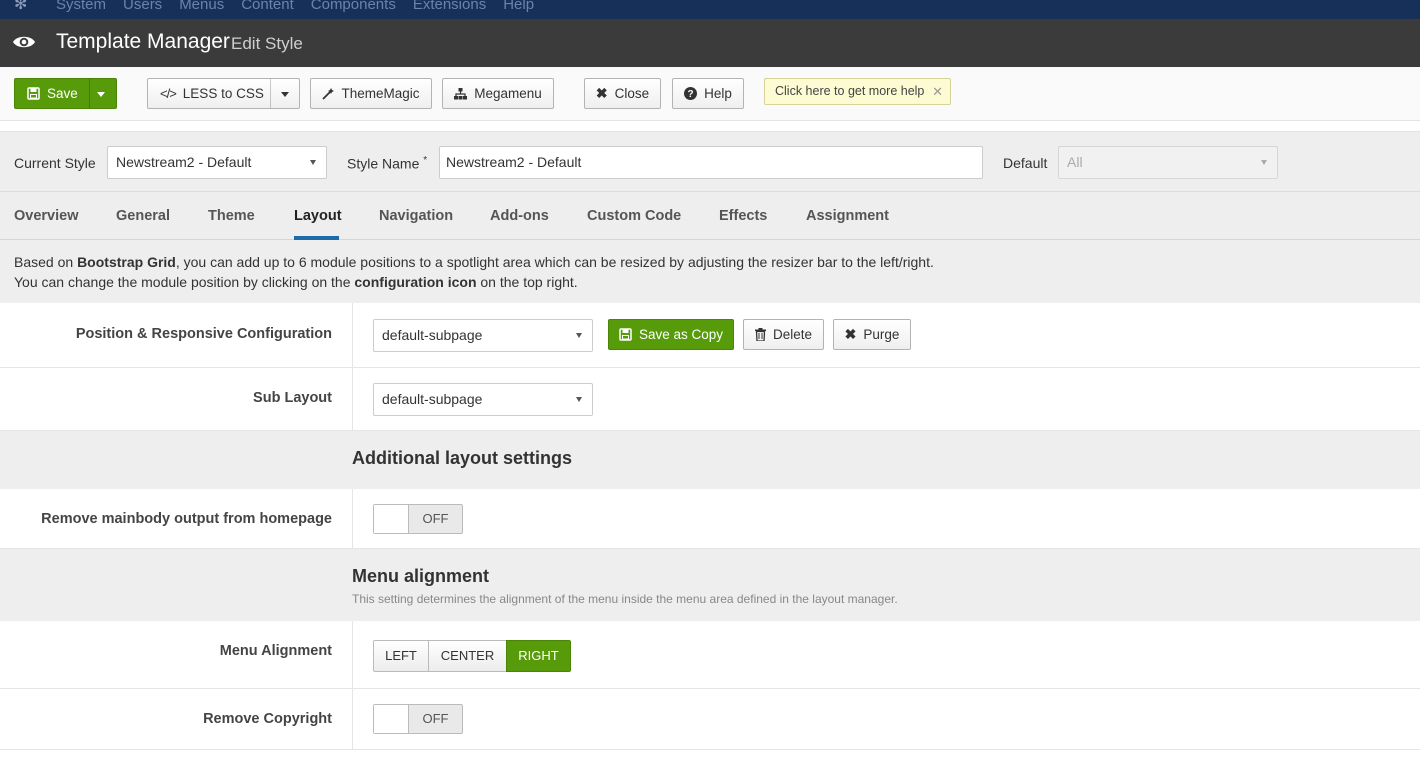  I want to click on help-tooltip: Click here to get more help ✕, so click(857, 91).